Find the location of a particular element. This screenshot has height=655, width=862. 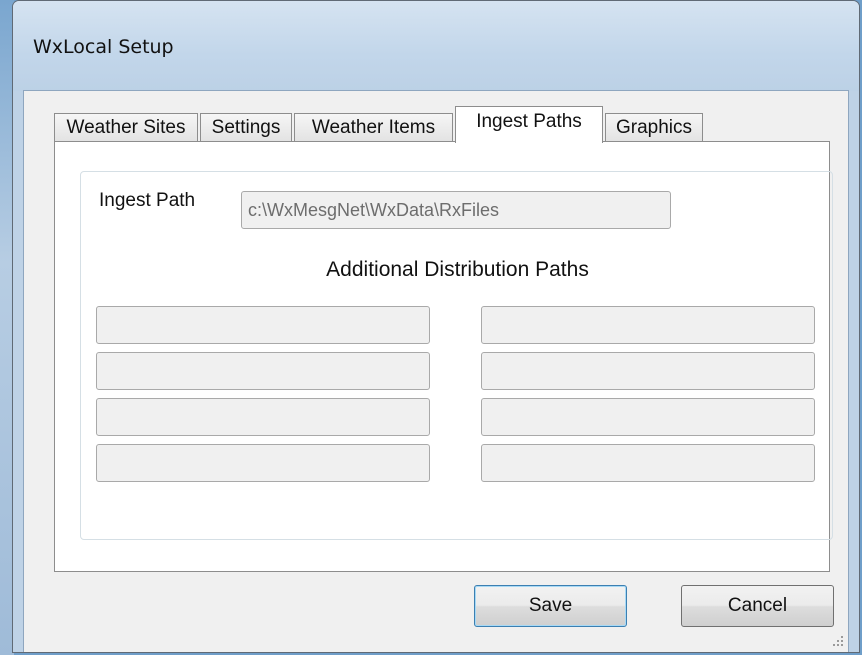

tab-weather-items: Weather Items is located at coordinates (373, 127).